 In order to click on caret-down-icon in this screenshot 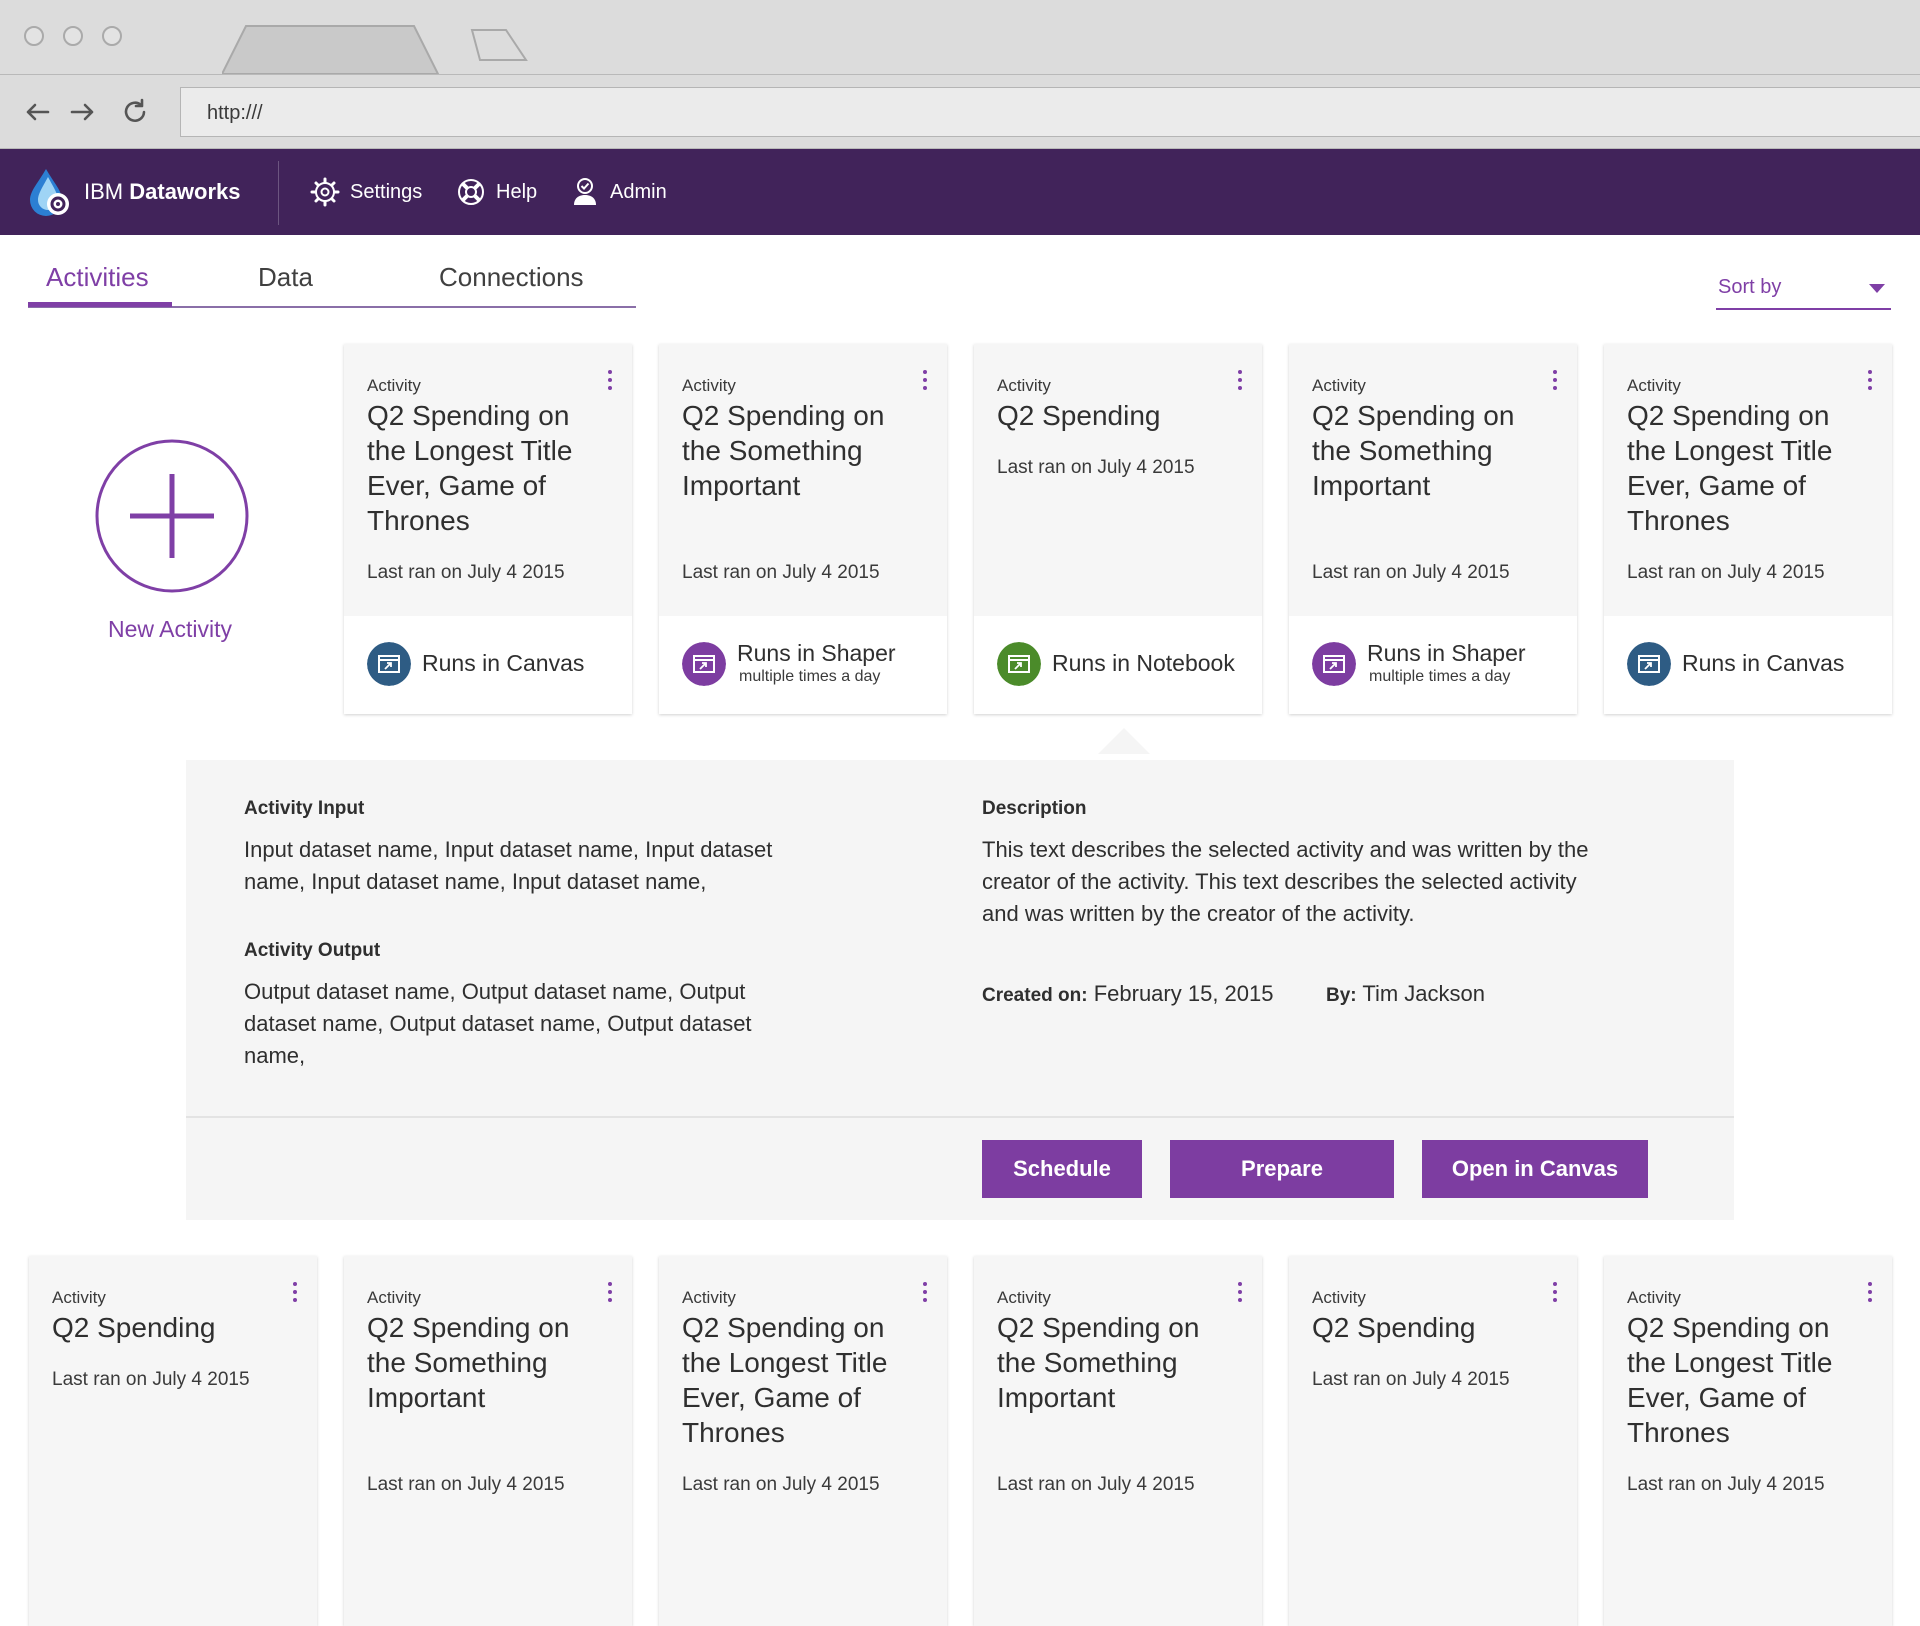, I will do `click(1877, 288)`.